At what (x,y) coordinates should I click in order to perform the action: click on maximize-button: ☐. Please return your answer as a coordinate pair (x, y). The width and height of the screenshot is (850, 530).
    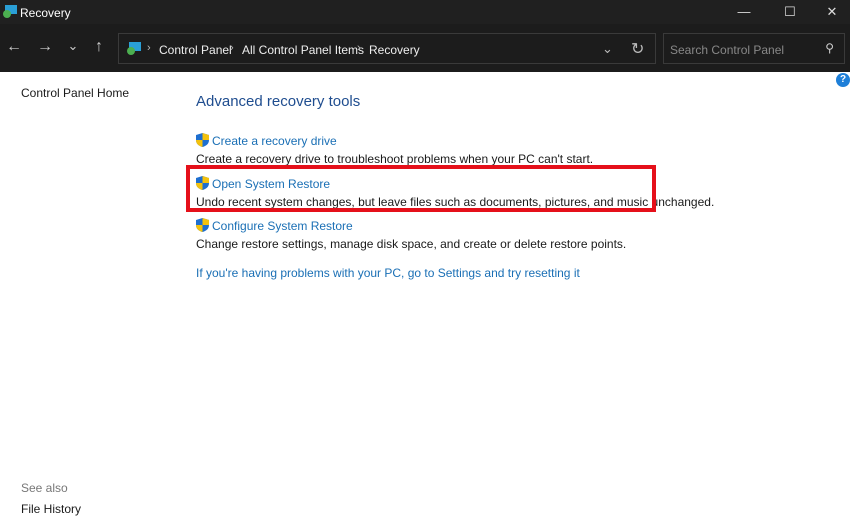
    Looking at the image, I should click on (790, 12).